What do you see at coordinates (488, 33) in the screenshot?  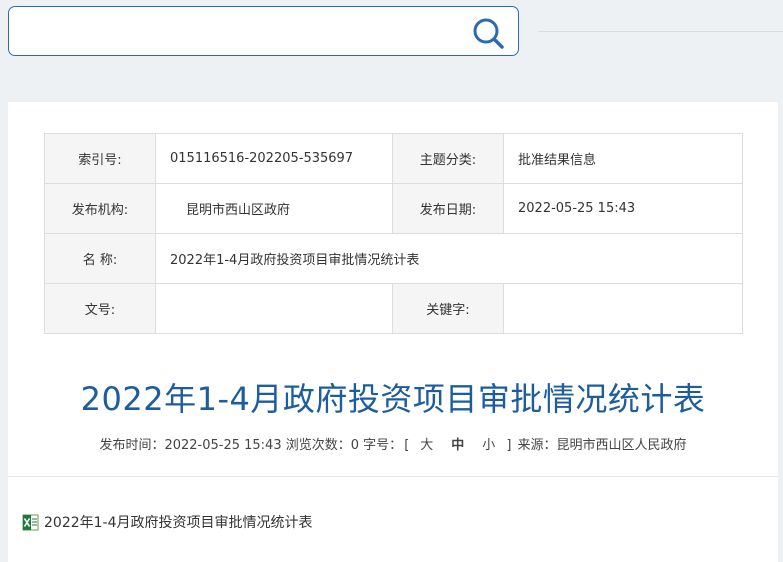 I see `search-icon` at bounding box center [488, 33].